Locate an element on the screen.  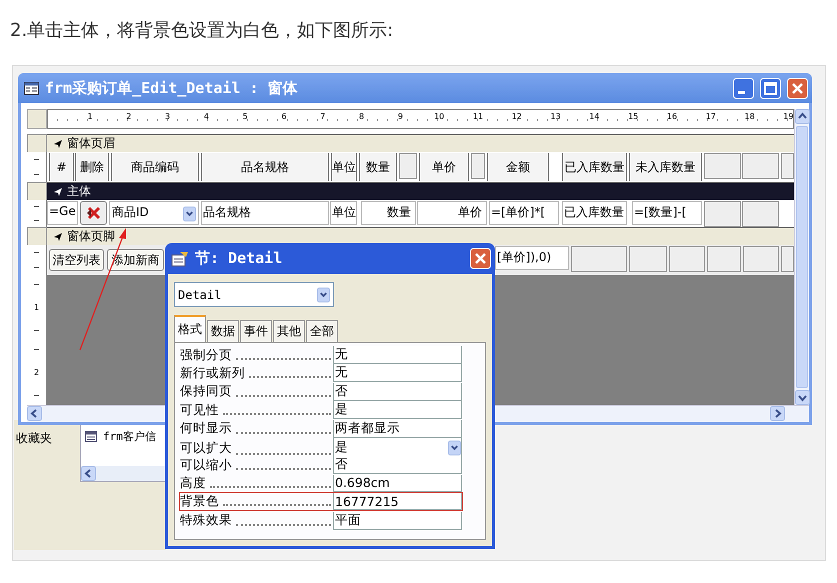
tab: 事件 is located at coordinates (256, 331).